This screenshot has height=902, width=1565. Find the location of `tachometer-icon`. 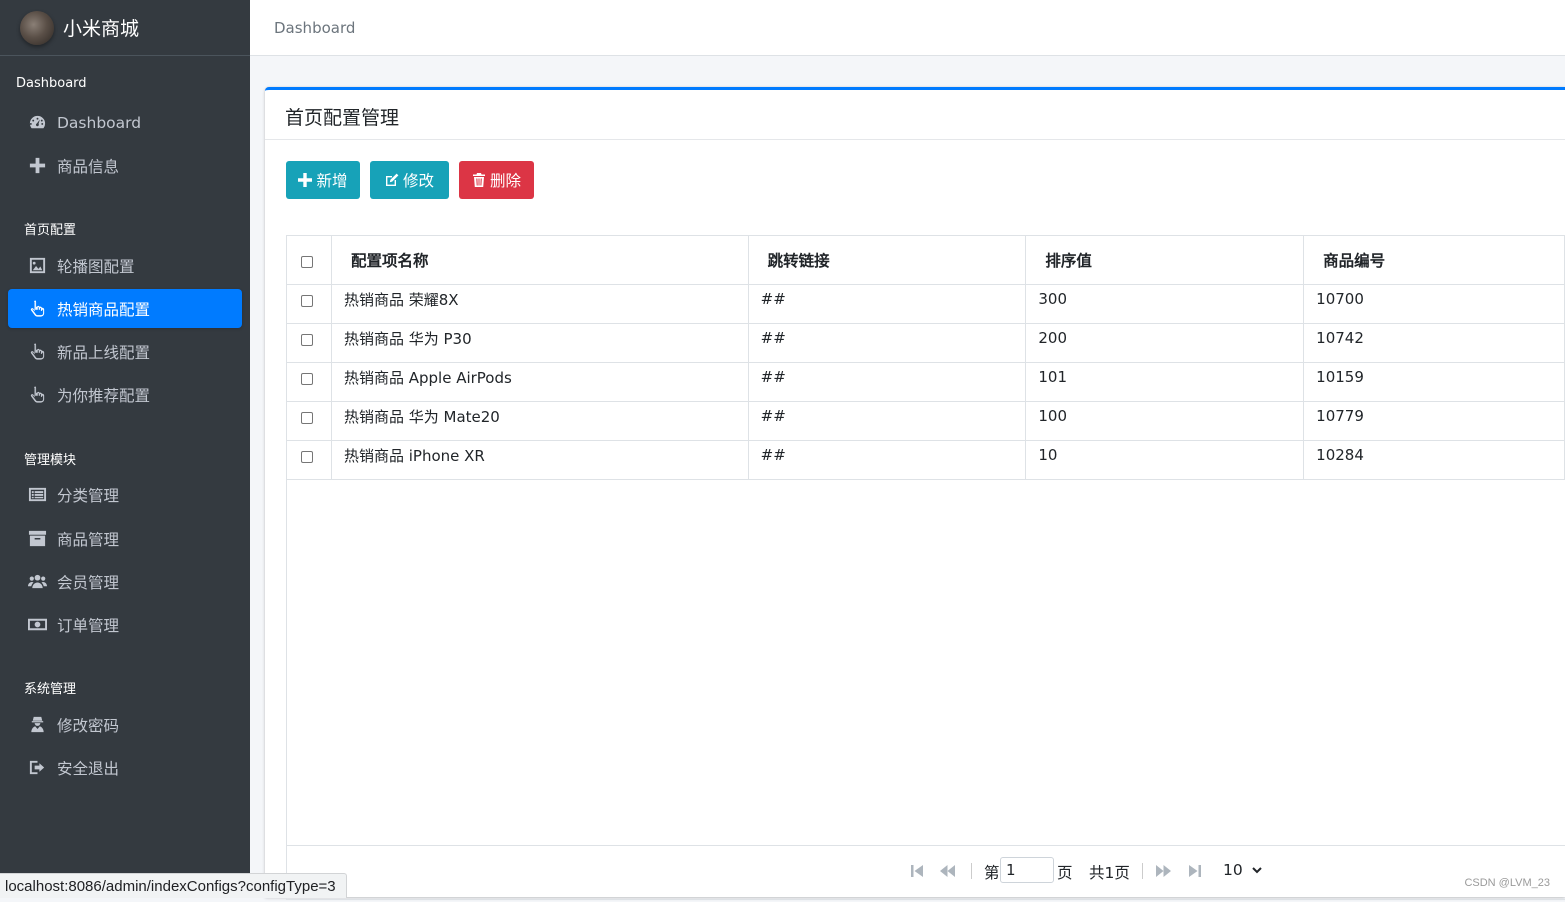

tachometer-icon is located at coordinates (37, 123).